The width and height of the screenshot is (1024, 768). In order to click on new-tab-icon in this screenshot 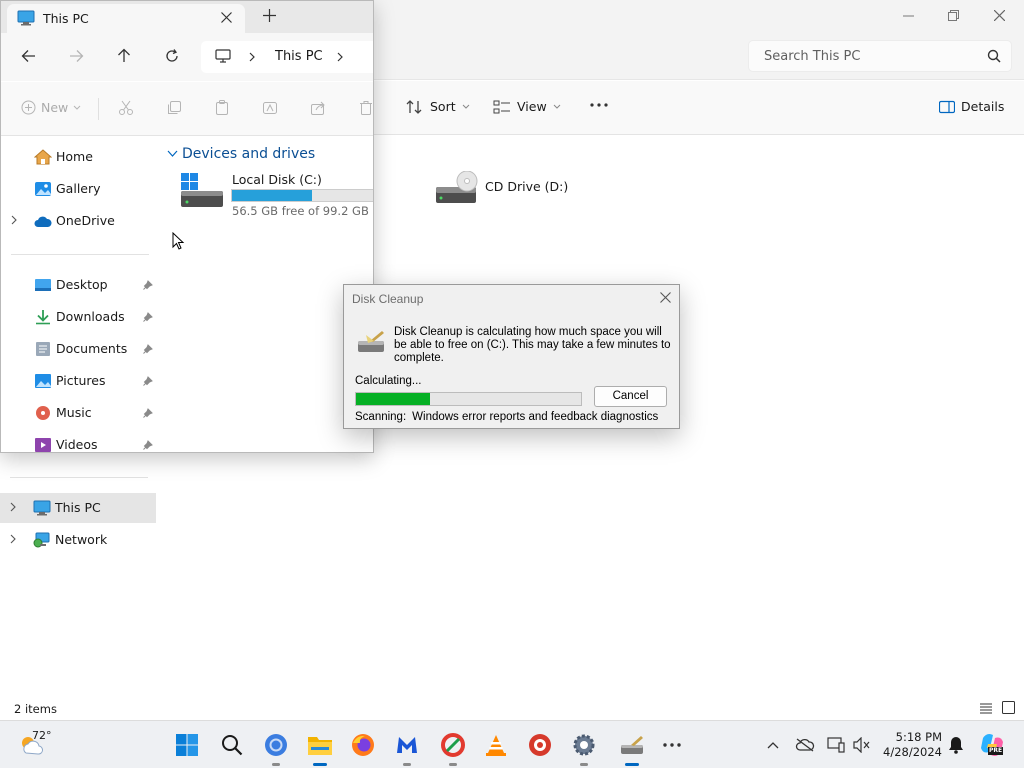, I will do `click(269, 15)`.